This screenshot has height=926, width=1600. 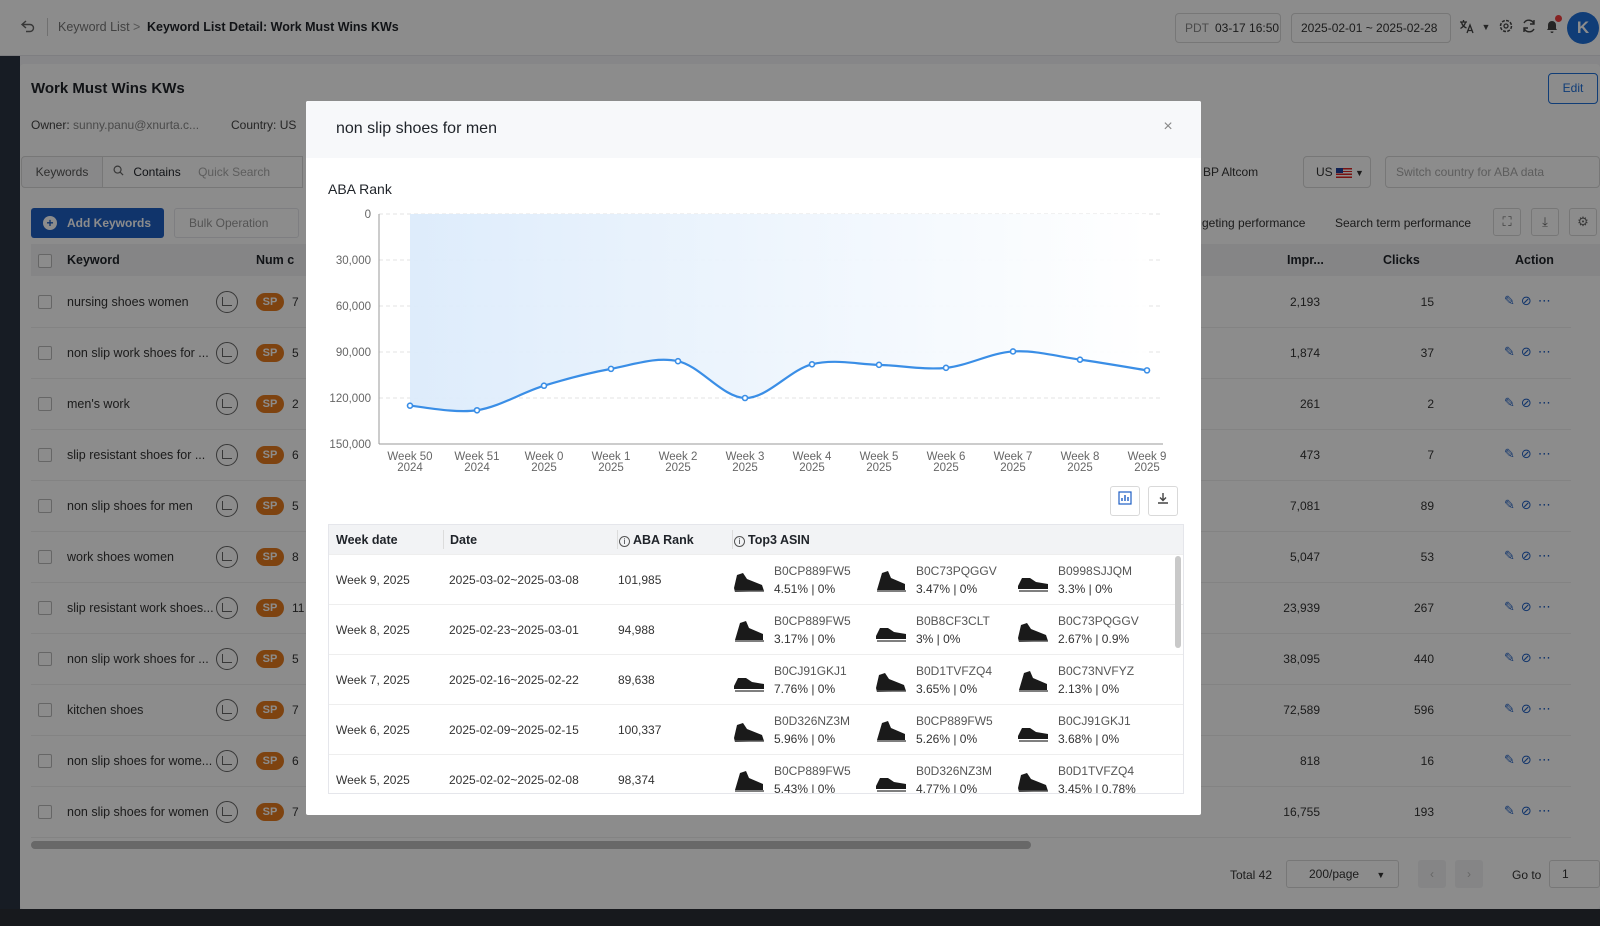 What do you see at coordinates (1089, 739) in the screenshot?
I see `asin-share: 3.68% | 0%` at bounding box center [1089, 739].